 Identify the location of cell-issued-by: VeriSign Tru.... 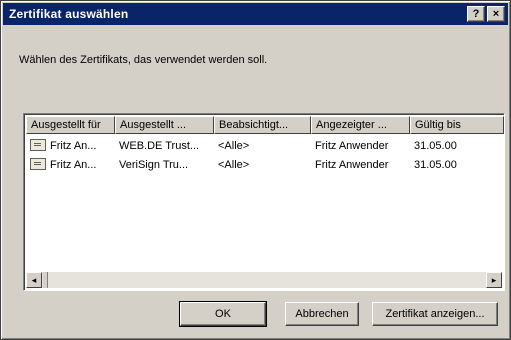
(154, 165).